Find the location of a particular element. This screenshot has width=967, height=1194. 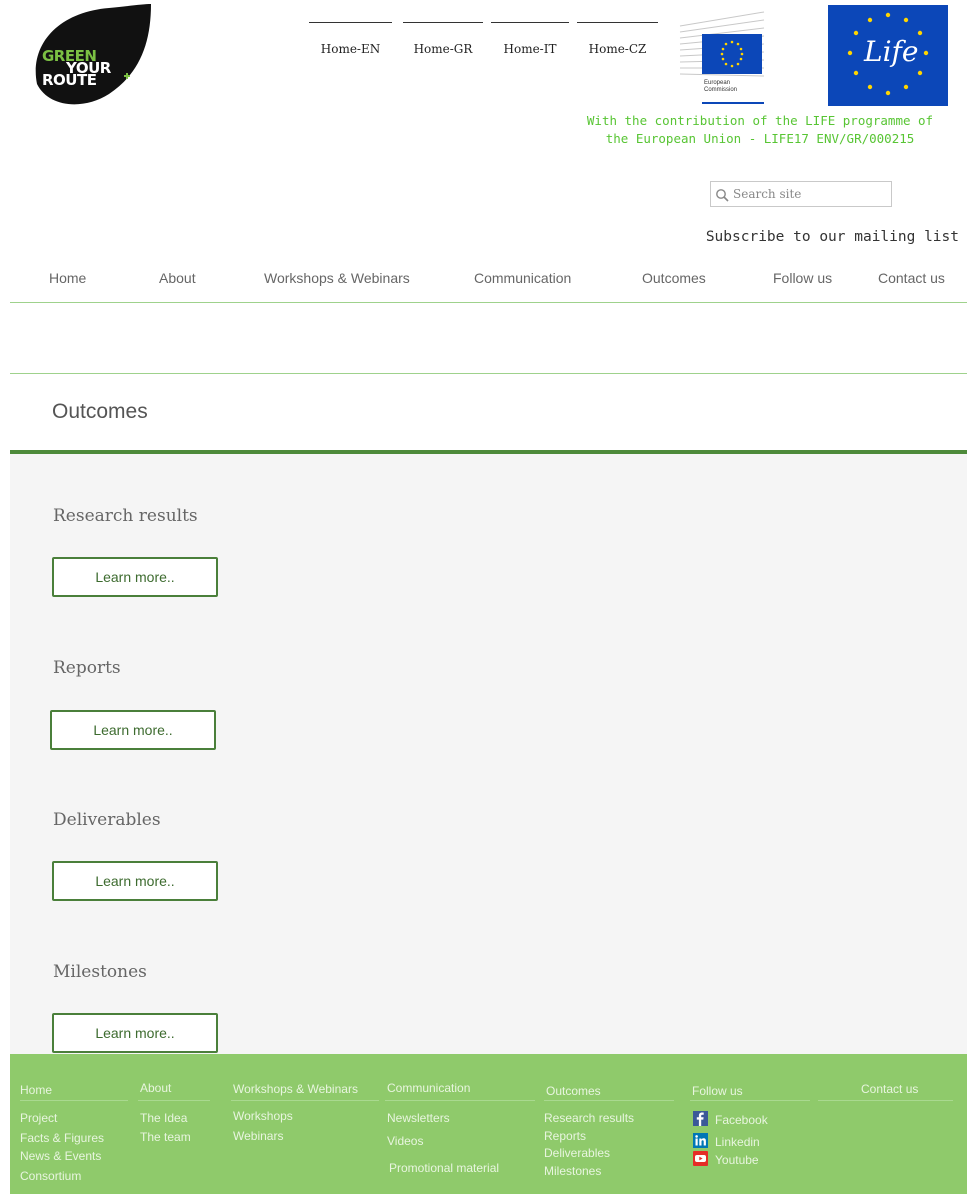

search-box is located at coordinates (801, 194).